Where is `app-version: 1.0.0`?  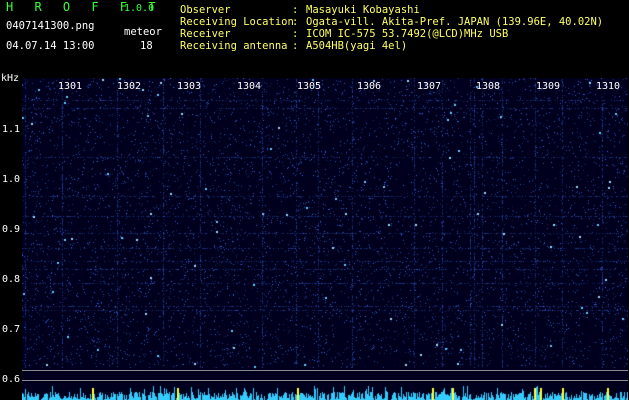 app-version: 1.0.0 is located at coordinates (139, 8).